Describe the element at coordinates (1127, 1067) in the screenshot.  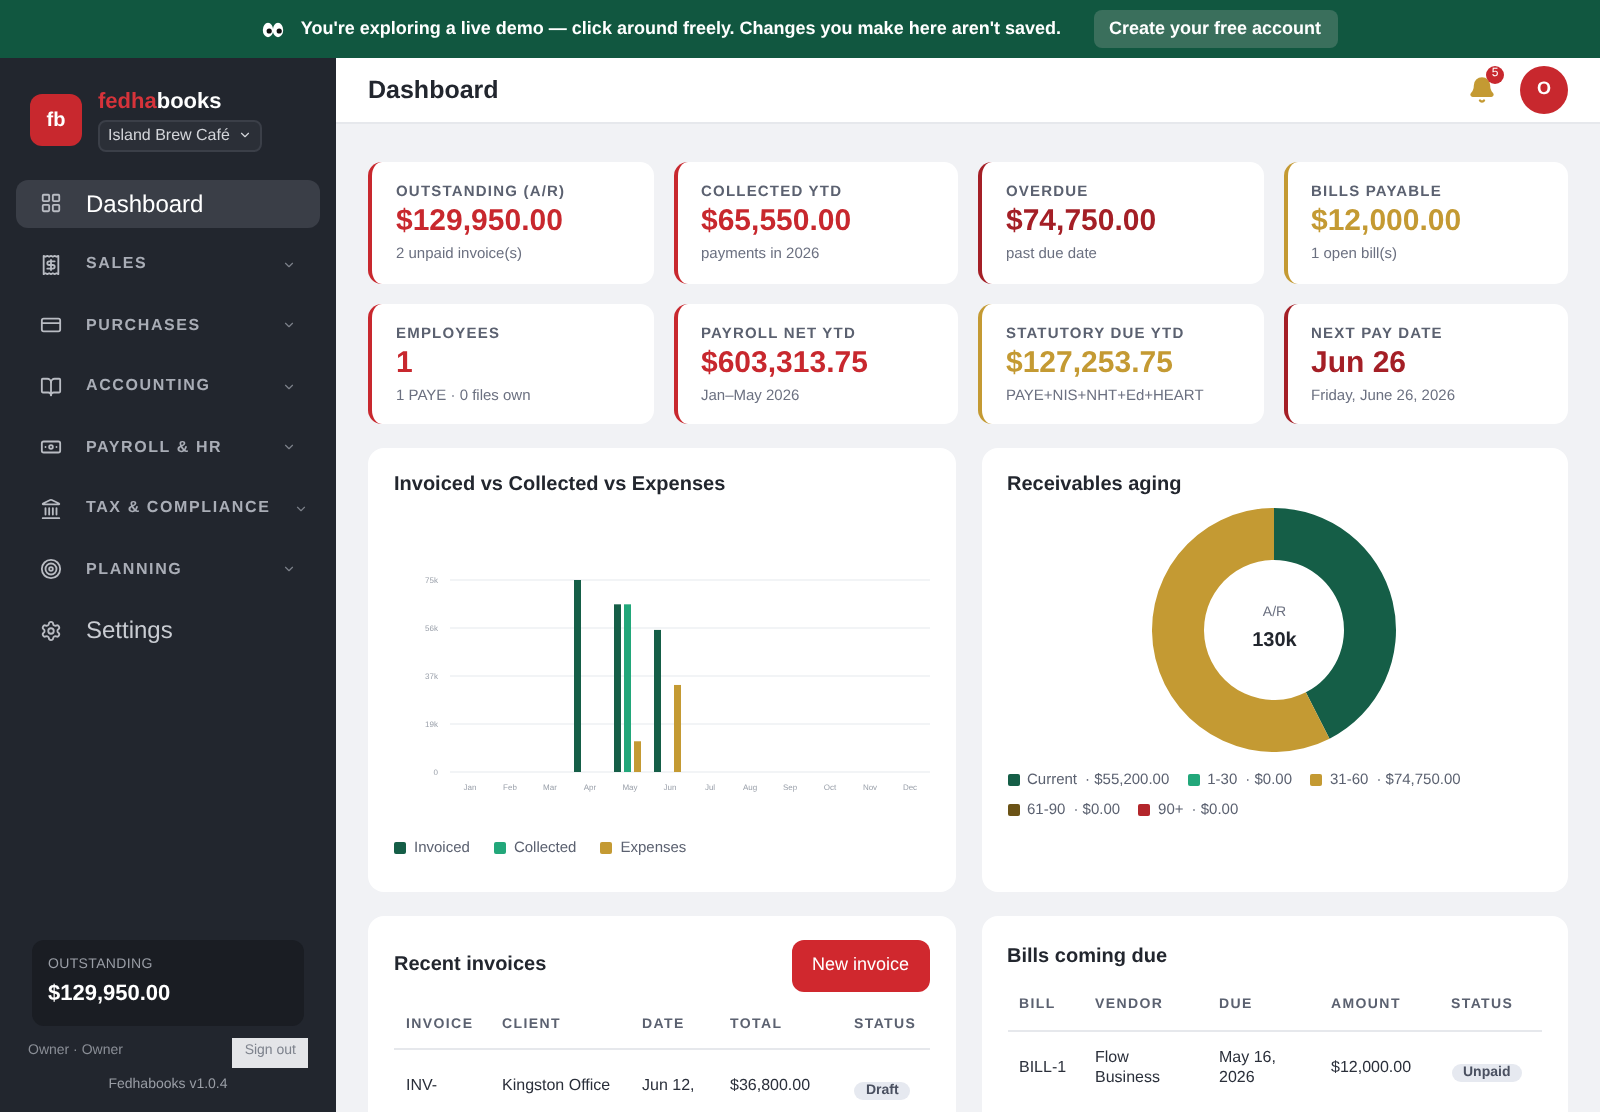
I see `table-cell-text: Flow Business` at that location.